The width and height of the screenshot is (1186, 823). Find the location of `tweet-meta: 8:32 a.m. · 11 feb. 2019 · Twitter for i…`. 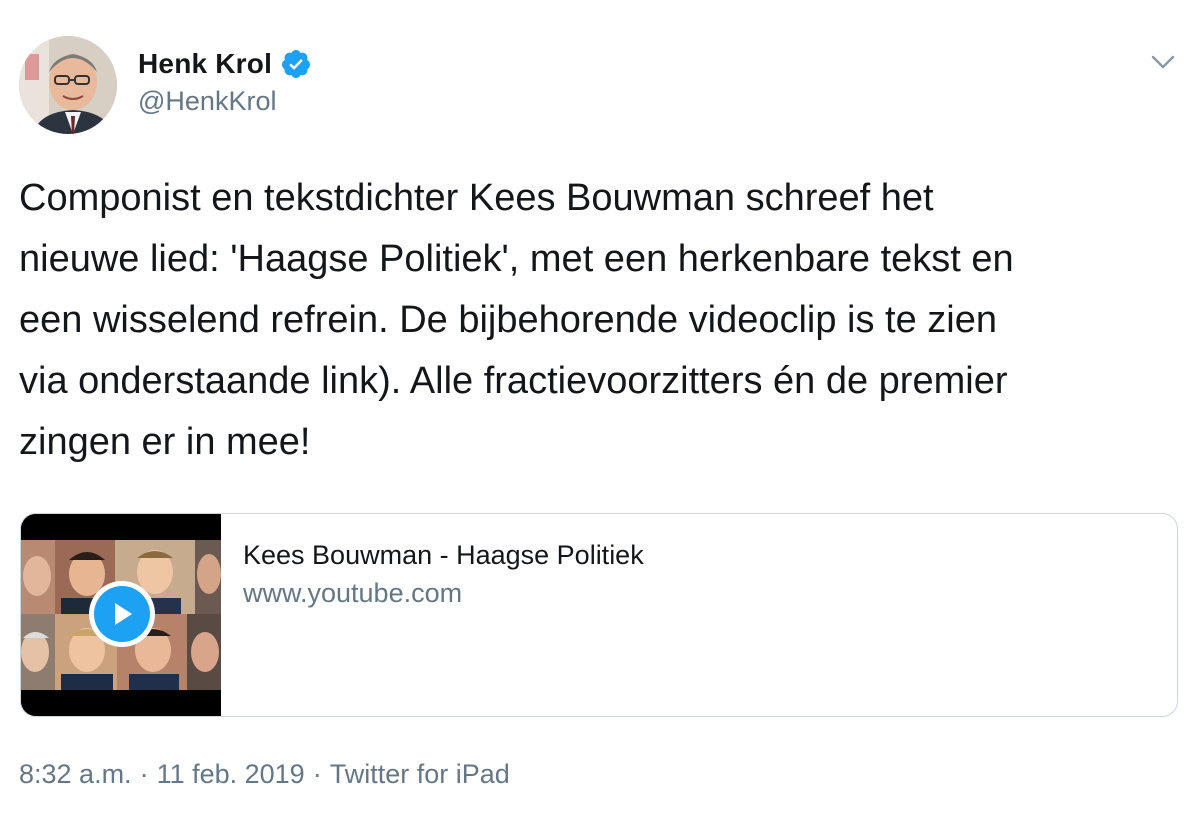

tweet-meta: 8:32 a.m. · 11 feb. 2019 · Twitter for i… is located at coordinates (264, 774).